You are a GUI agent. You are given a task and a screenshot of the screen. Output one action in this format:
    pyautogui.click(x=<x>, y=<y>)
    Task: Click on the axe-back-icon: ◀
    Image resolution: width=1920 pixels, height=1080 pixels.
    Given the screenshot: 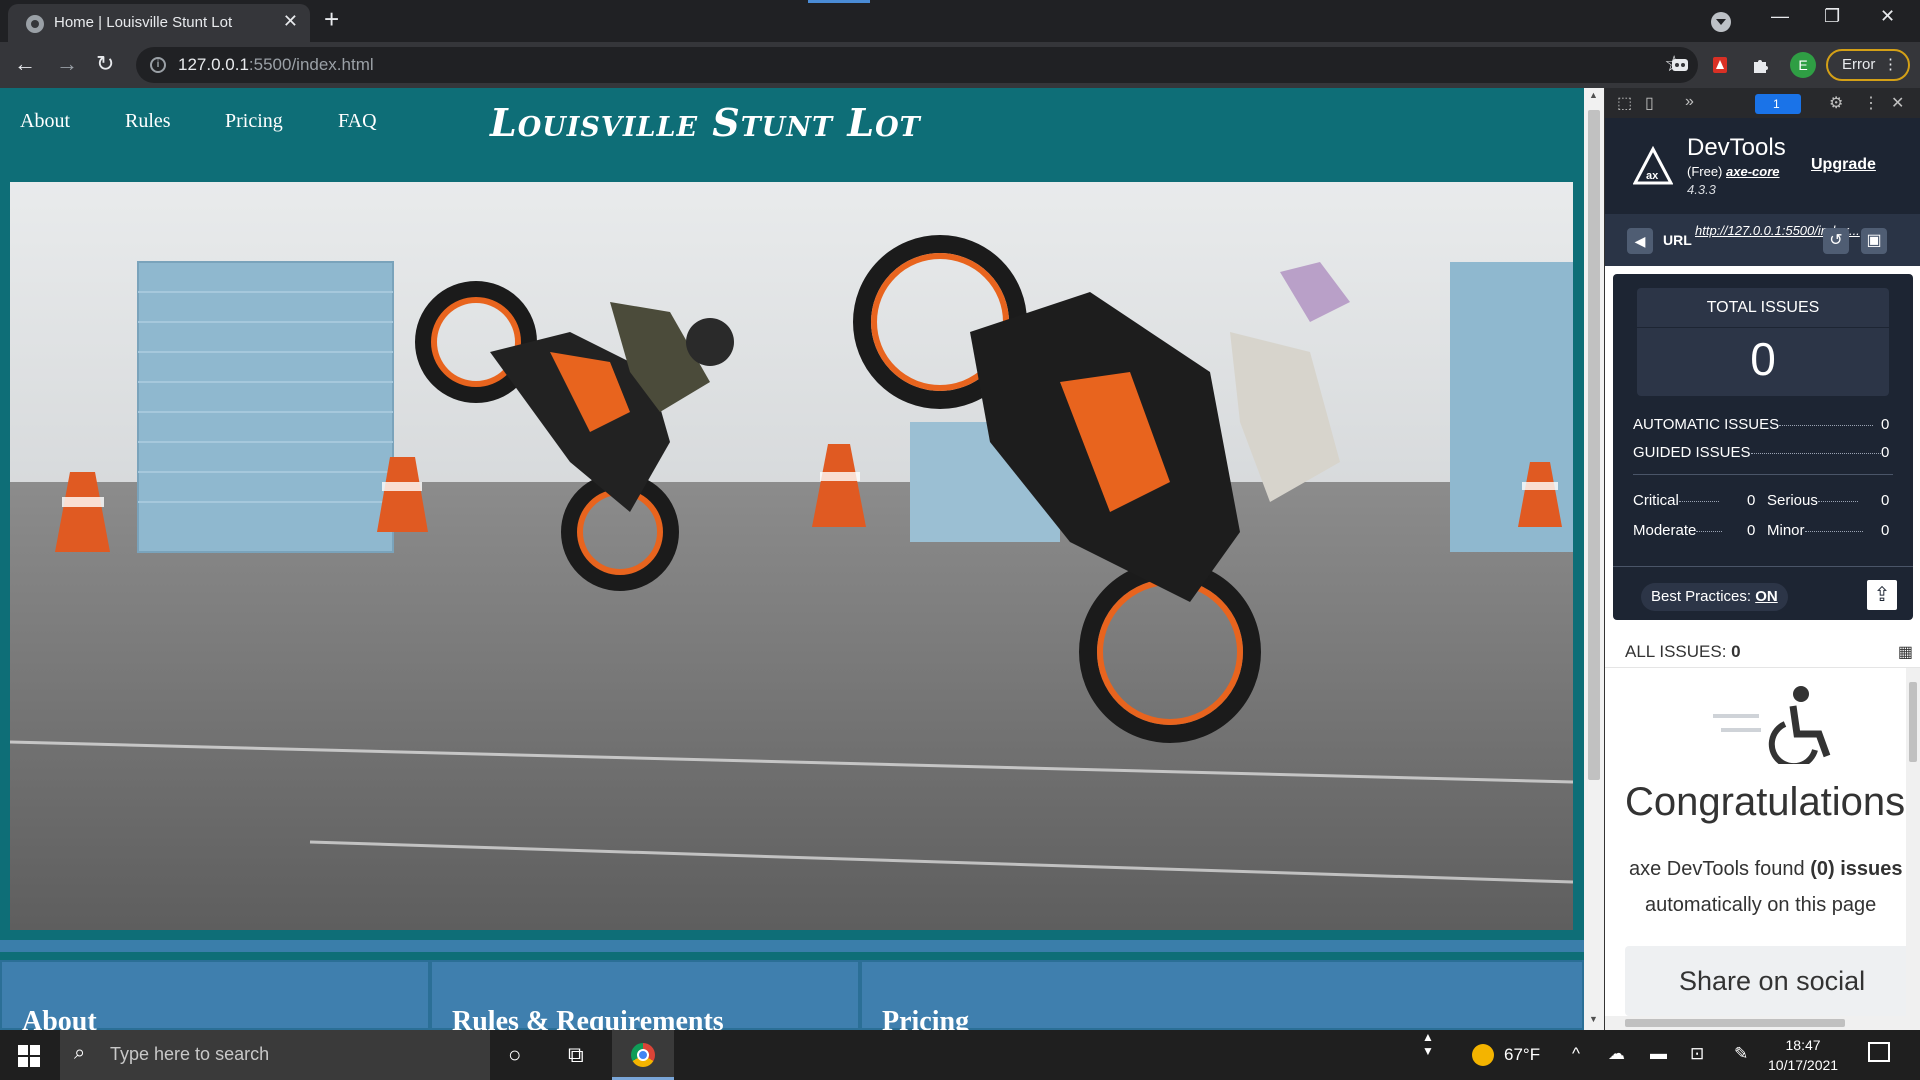 What is the action you would take?
    pyautogui.click(x=1640, y=241)
    